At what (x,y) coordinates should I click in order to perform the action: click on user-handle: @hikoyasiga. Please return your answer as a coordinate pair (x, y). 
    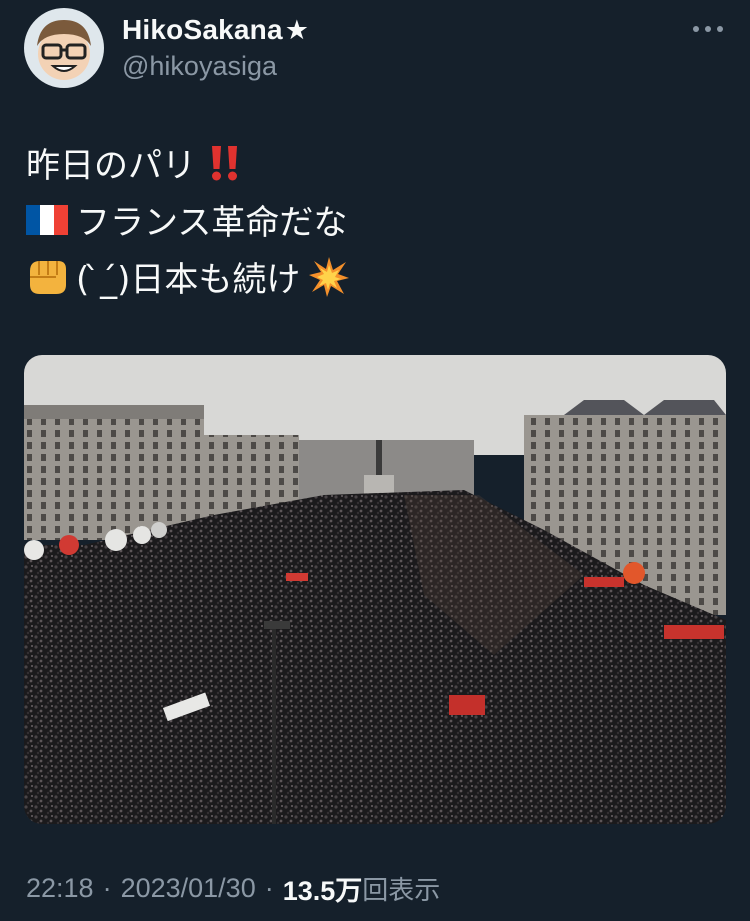
    Looking at the image, I should click on (199, 66).